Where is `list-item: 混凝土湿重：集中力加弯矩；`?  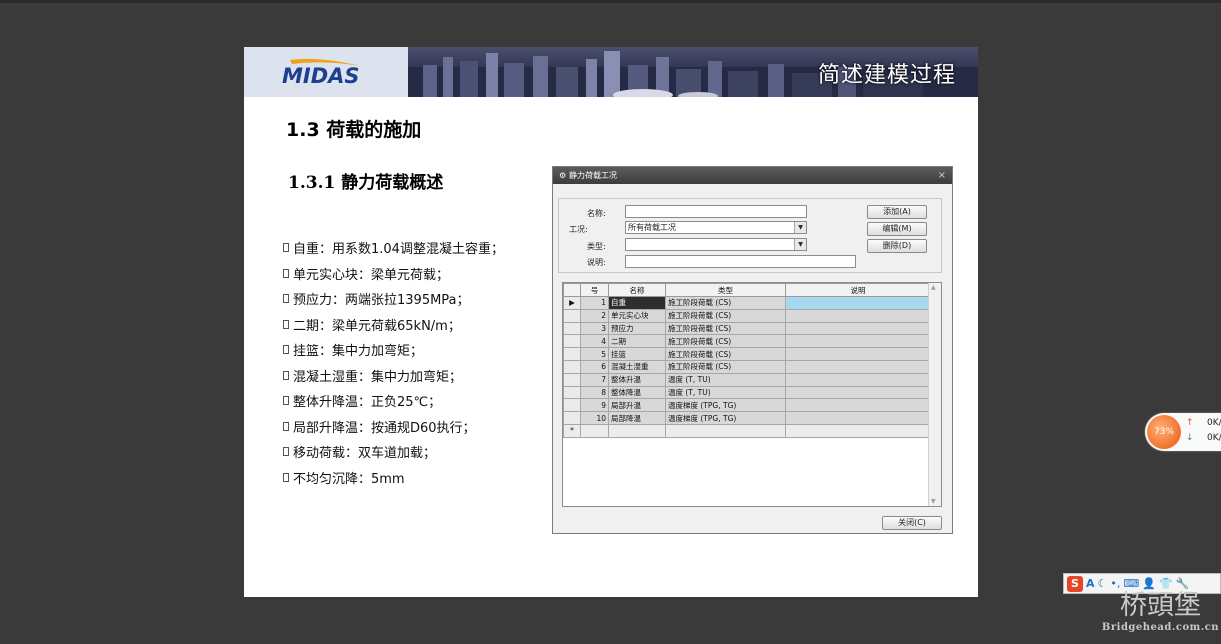
list-item: 混凝土湿重：集中力加弯矩； is located at coordinates (393, 376).